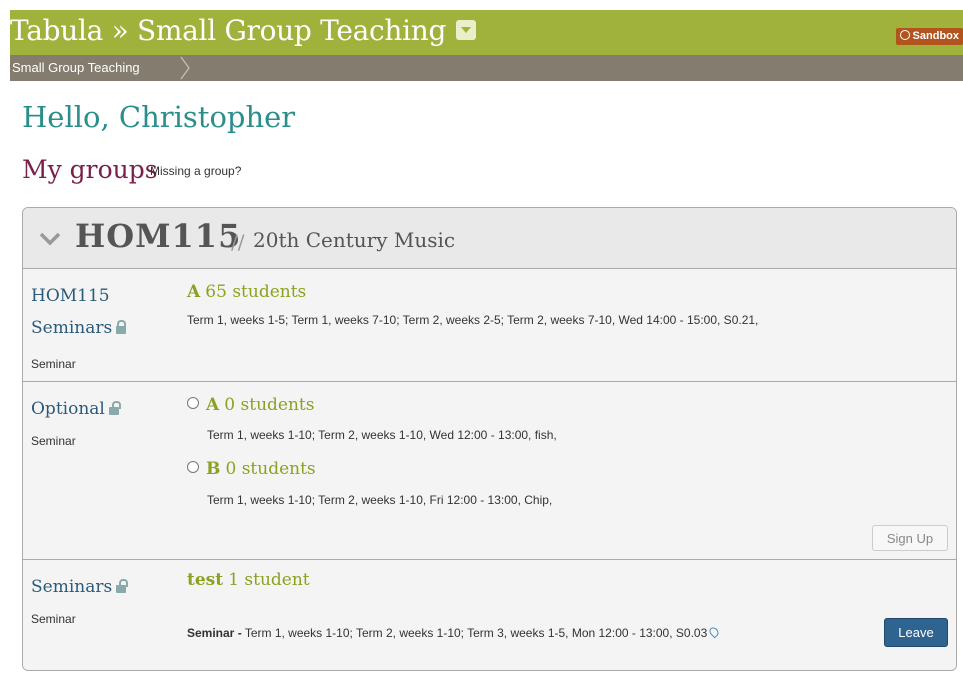 The width and height of the screenshot is (963, 681). What do you see at coordinates (466, 29) in the screenshot?
I see `caret-down-icon` at bounding box center [466, 29].